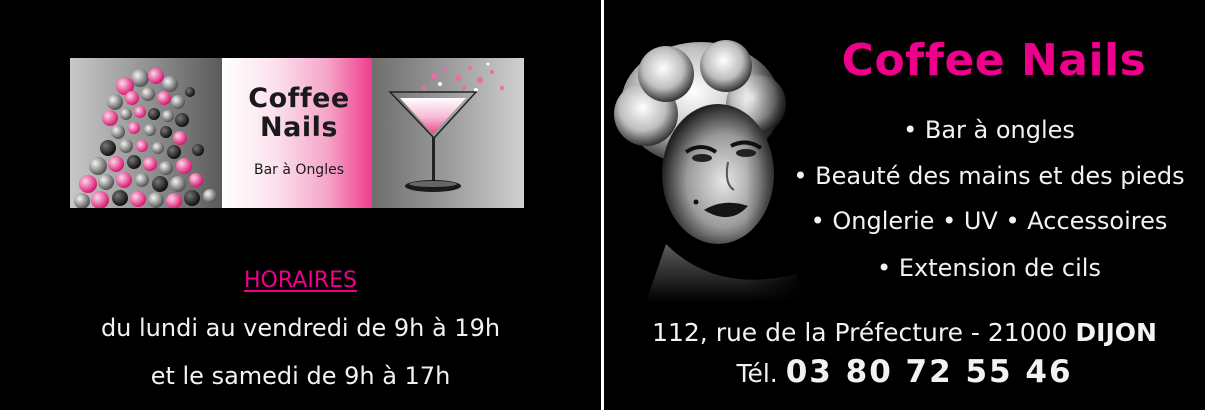  Describe the element at coordinates (989, 130) in the screenshot. I see `service-item: • Bar à ongles` at that location.